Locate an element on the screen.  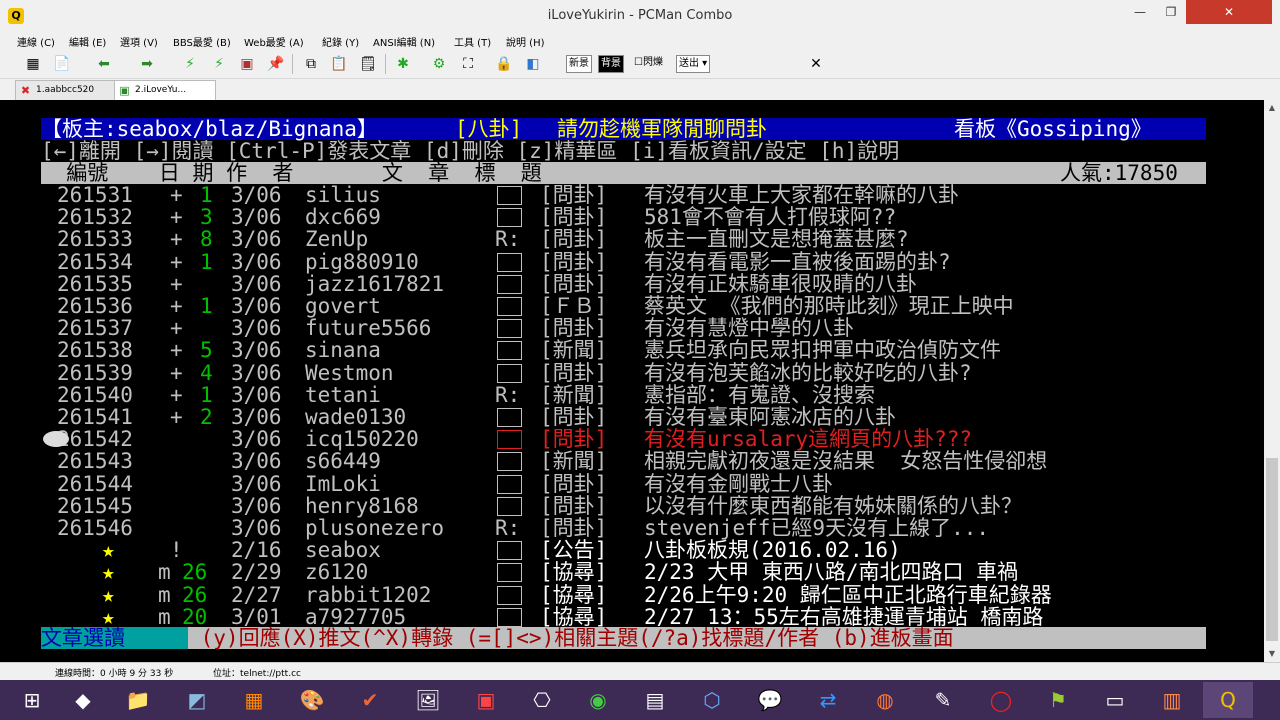
file-explorer-icon: 📁 is located at coordinates (138, 700).